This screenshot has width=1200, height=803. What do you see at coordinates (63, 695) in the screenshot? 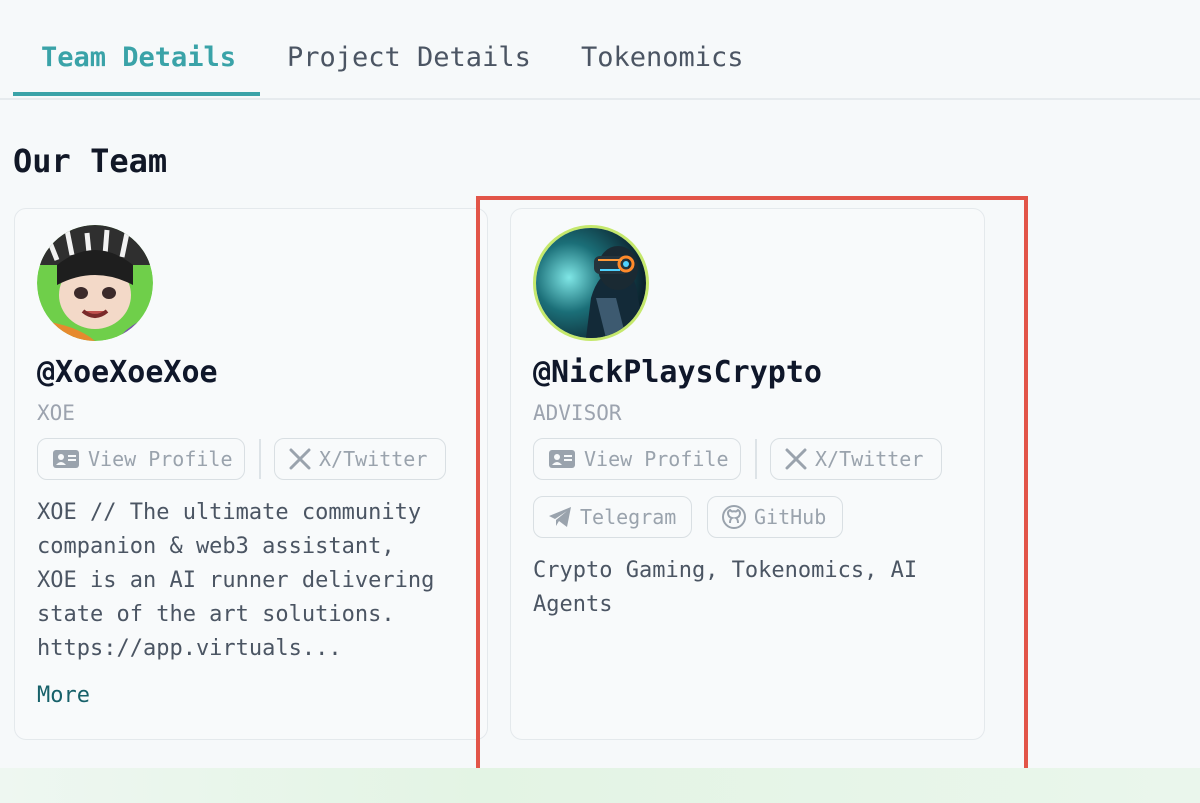
I see `more-link: More` at bounding box center [63, 695].